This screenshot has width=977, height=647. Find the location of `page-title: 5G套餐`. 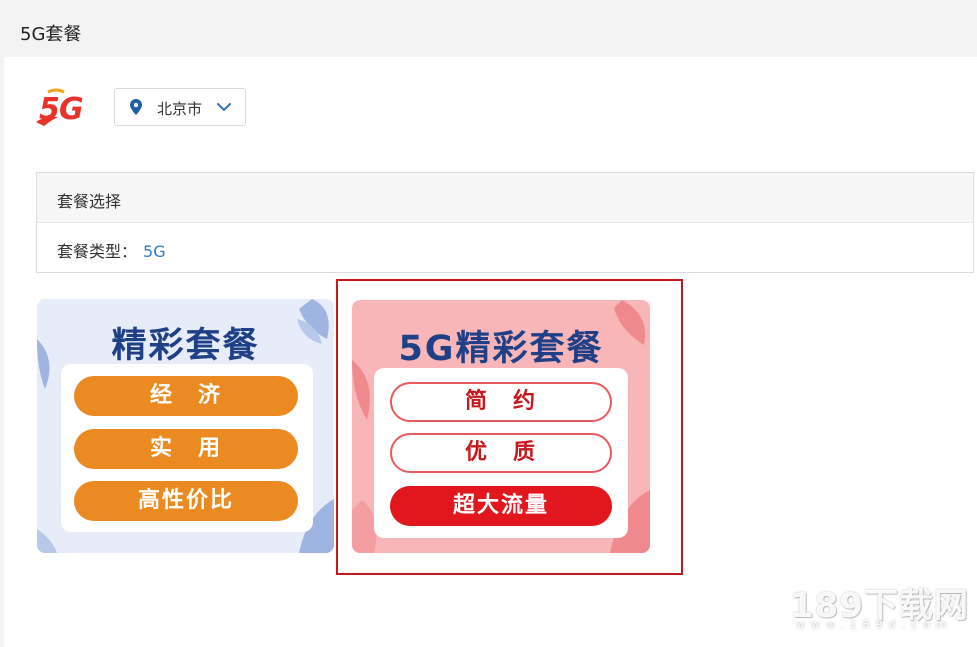

page-title: 5G套餐 is located at coordinates (51, 34).